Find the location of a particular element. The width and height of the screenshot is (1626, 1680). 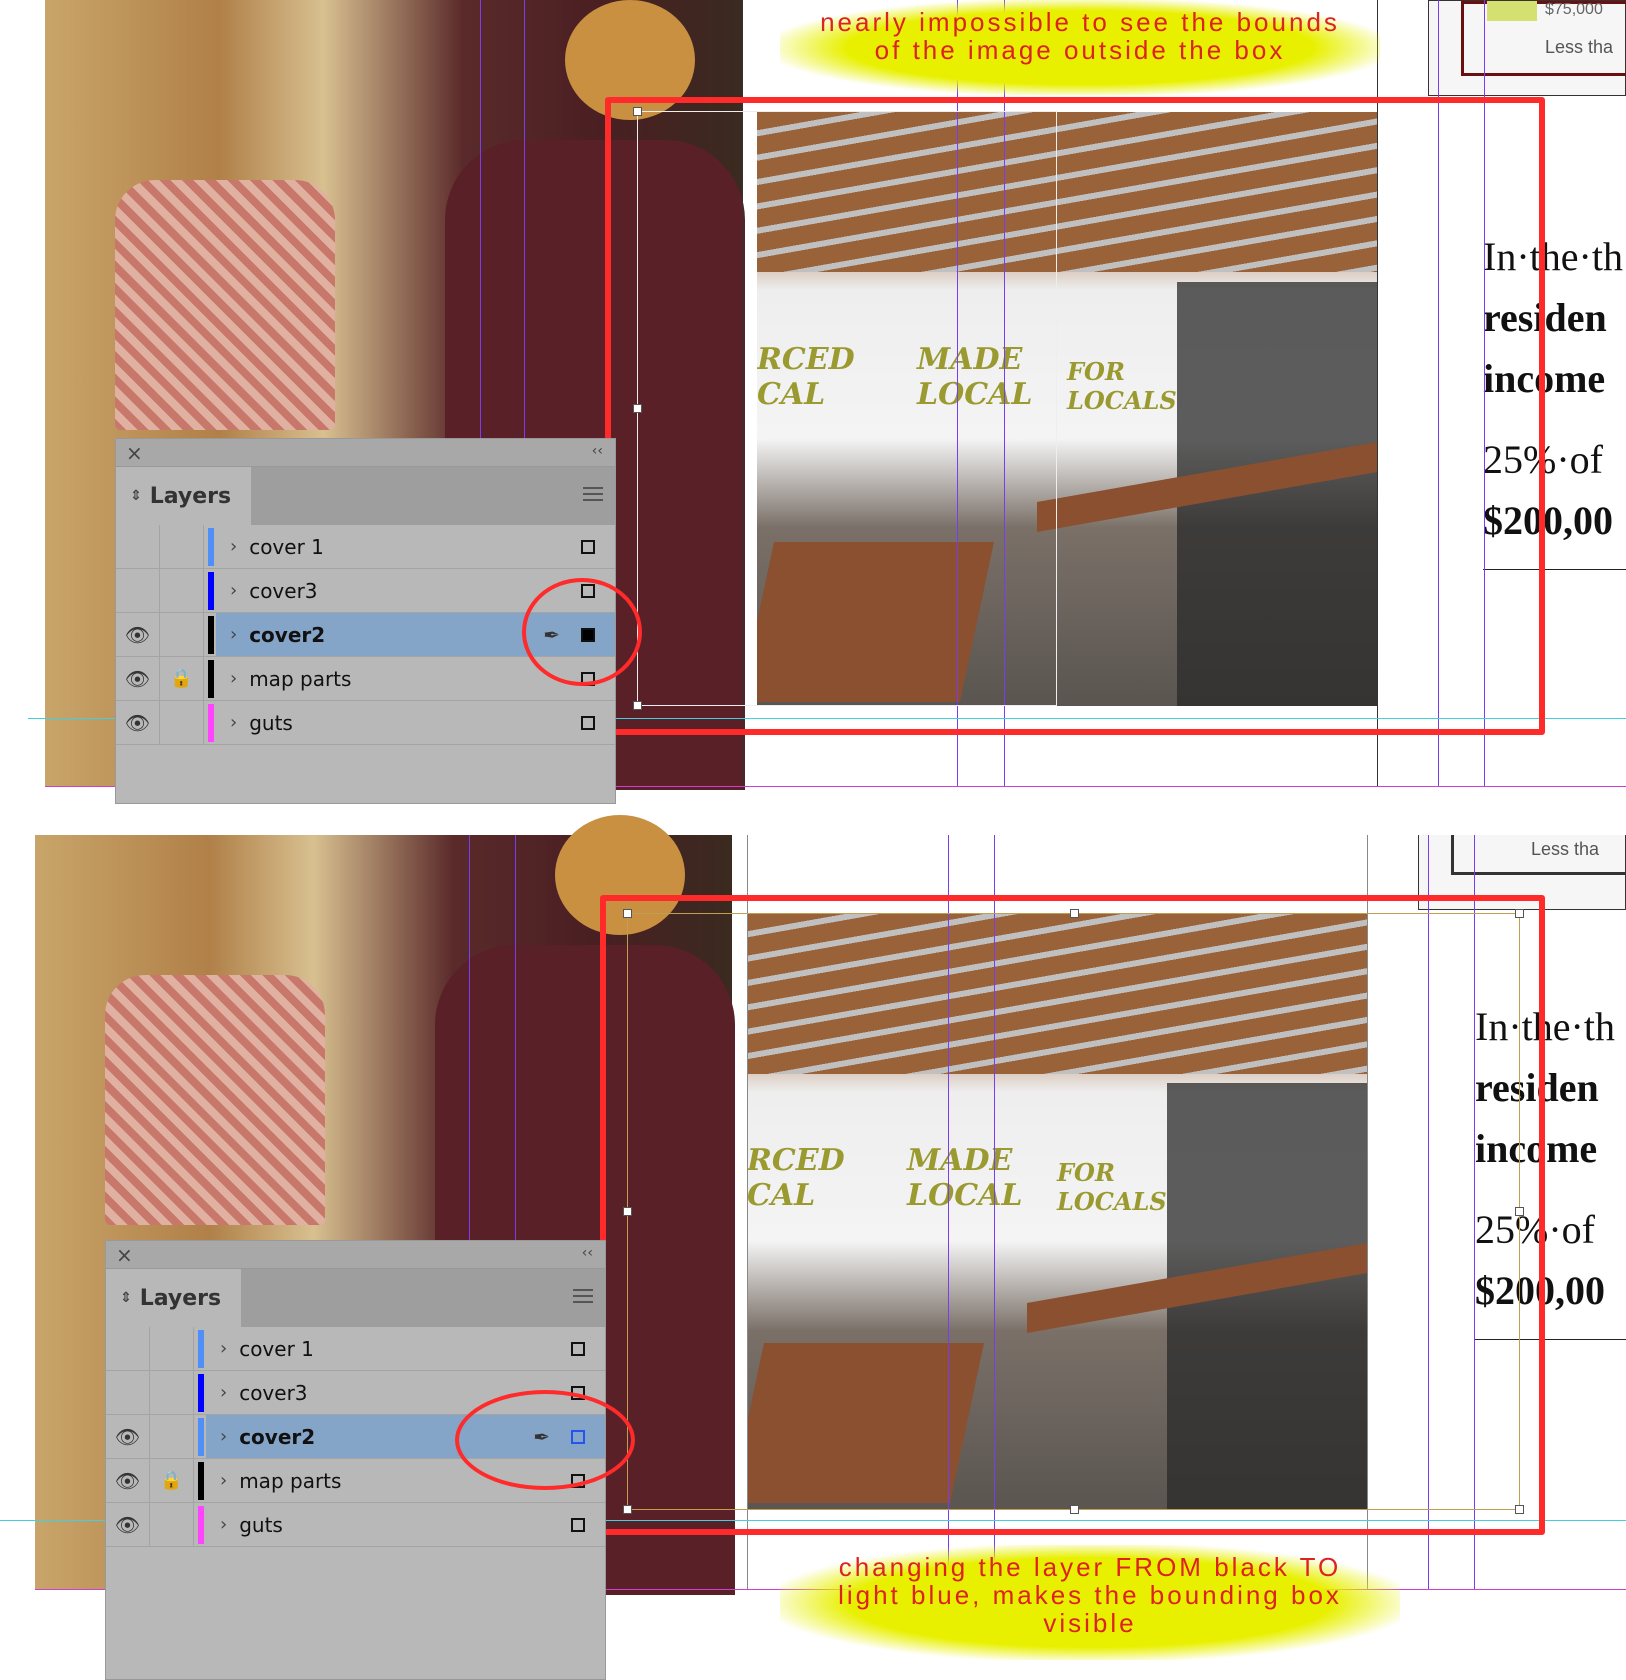

legend-item: $75,000 is located at coordinates (1574, 9).